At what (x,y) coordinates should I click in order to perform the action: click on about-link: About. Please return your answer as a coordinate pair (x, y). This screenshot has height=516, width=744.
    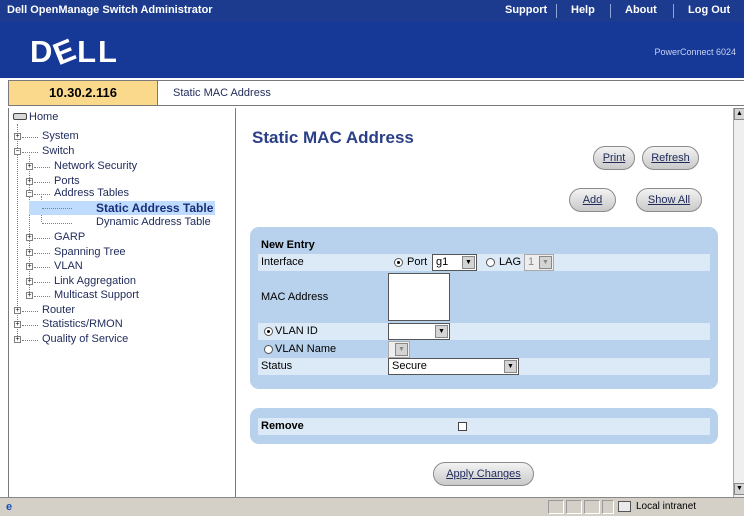
    Looking at the image, I should click on (641, 10).